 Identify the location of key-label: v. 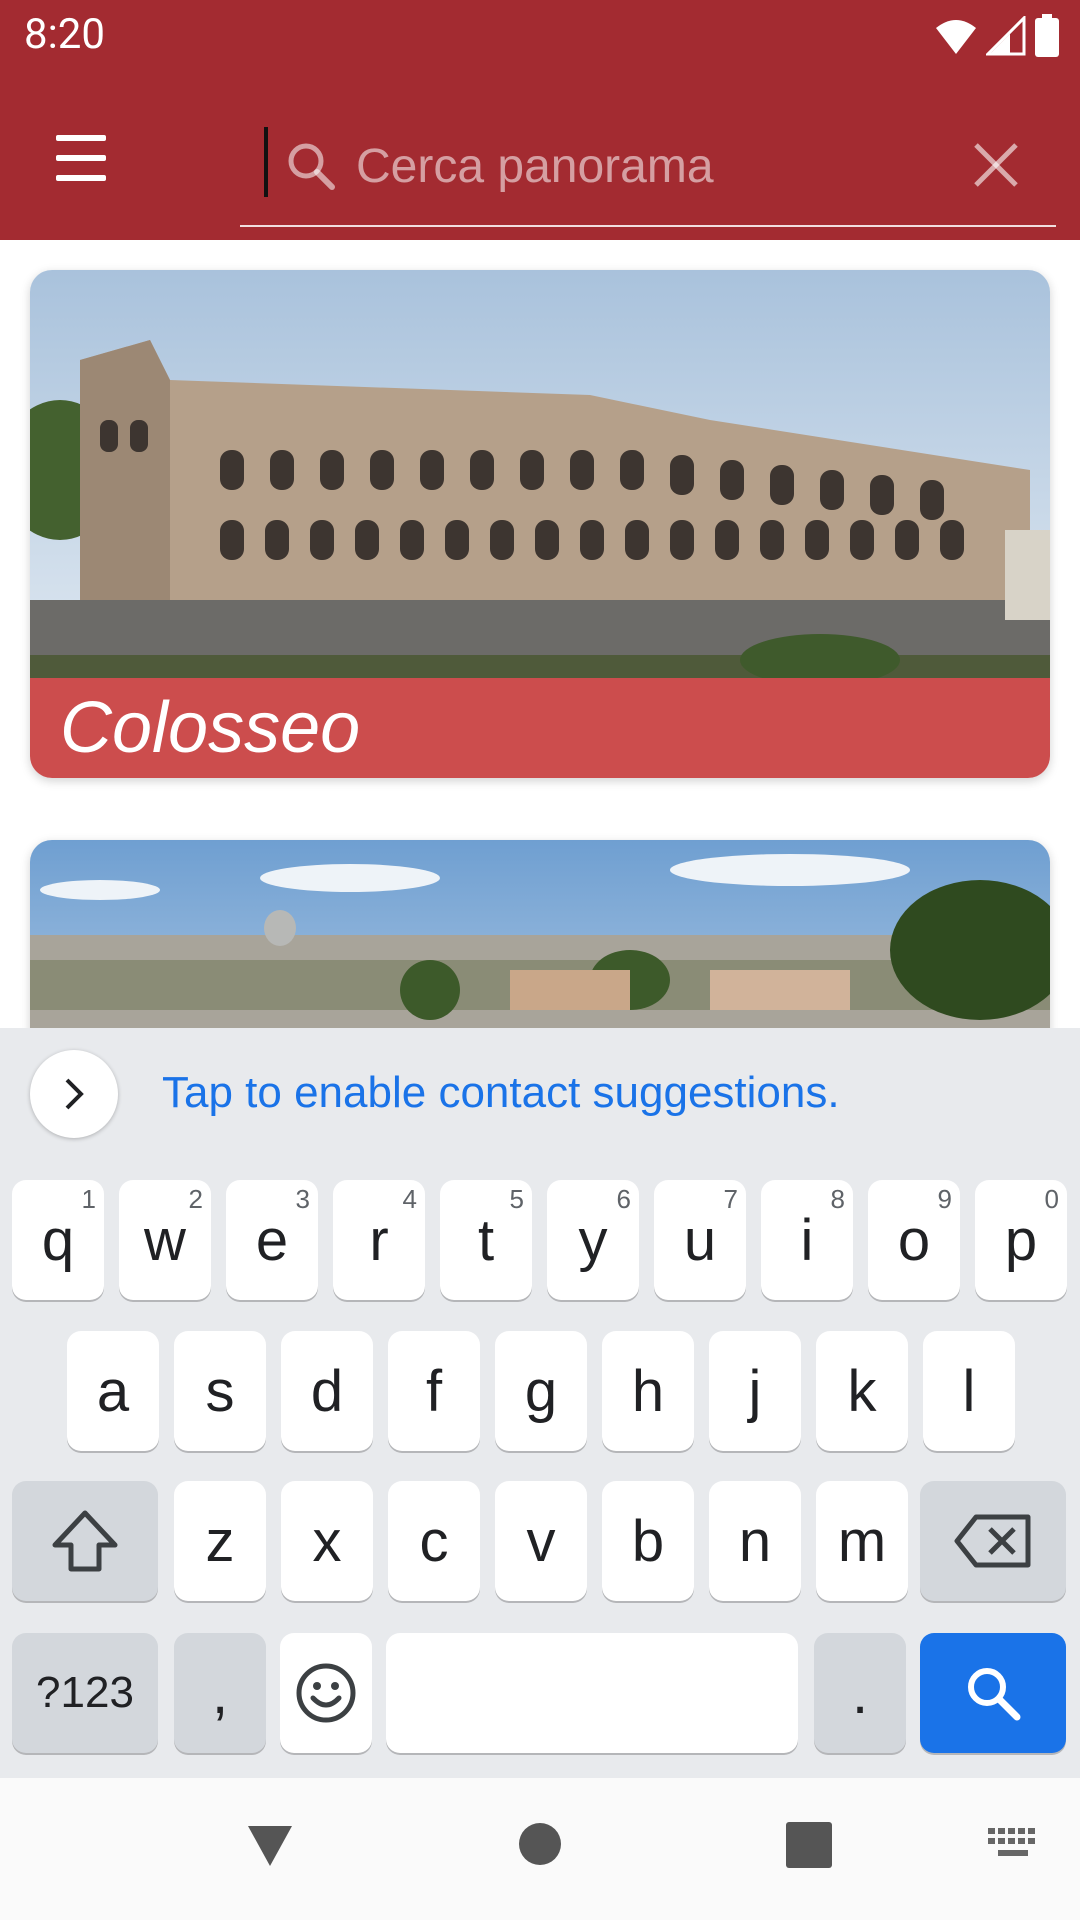
(541, 1541).